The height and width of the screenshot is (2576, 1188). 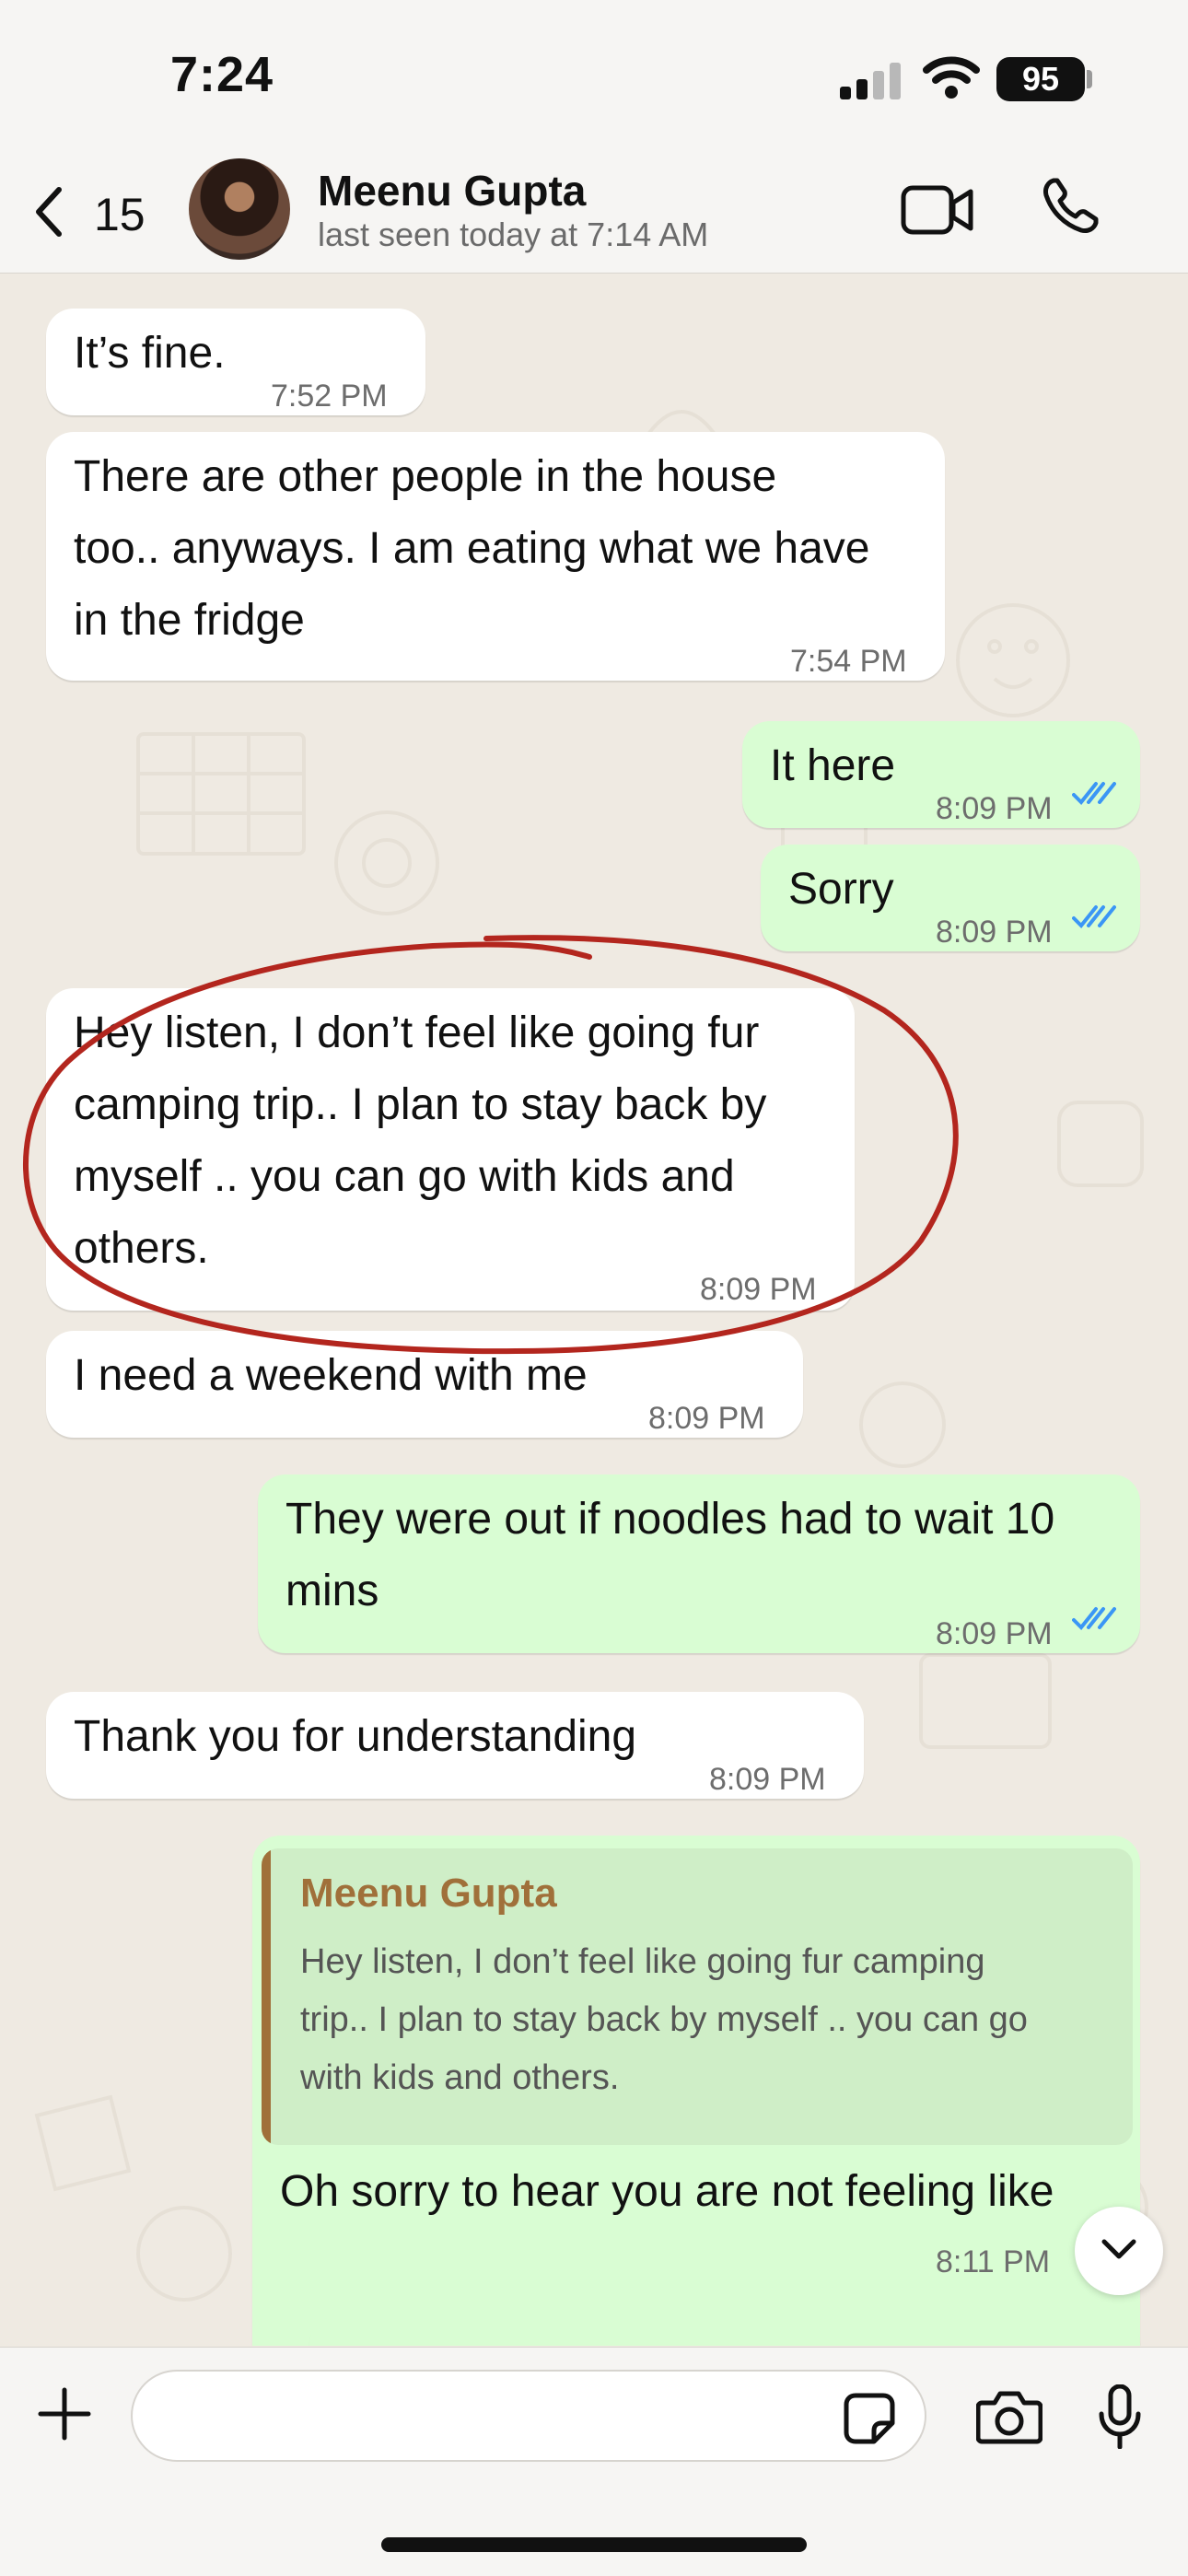 What do you see at coordinates (425, 476) in the screenshot?
I see `message-text-line: There are other people in the house` at bounding box center [425, 476].